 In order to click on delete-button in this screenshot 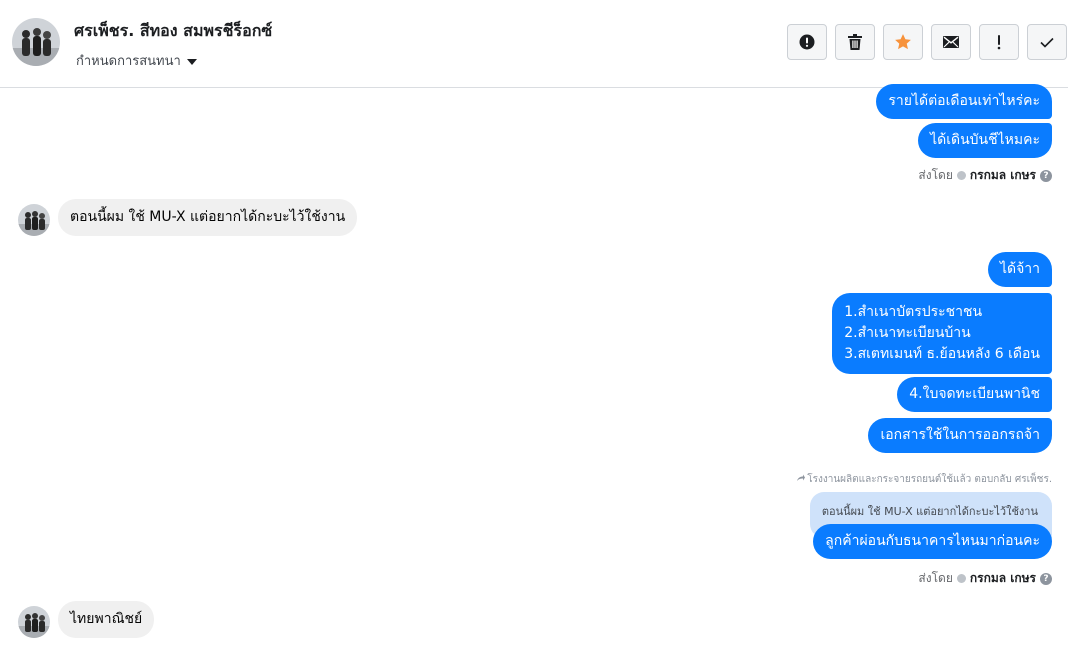, I will do `click(855, 42)`.